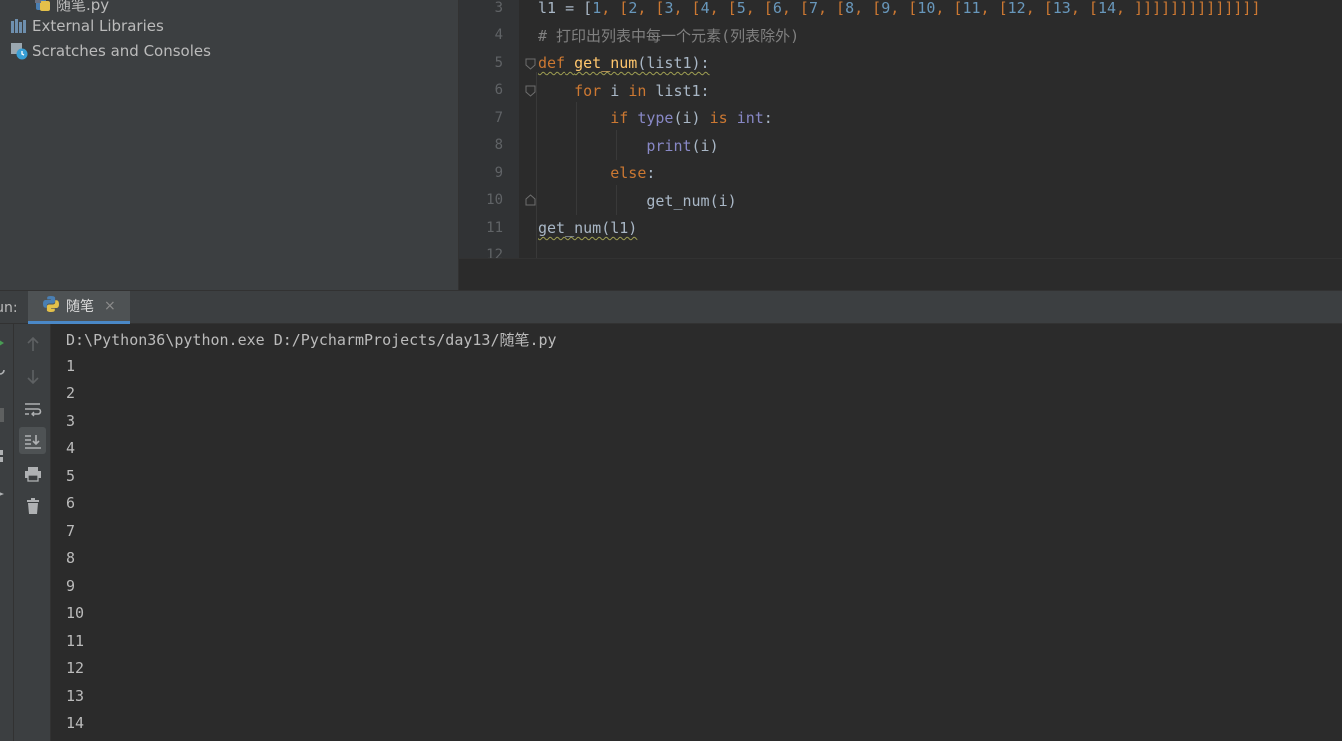  I want to click on indent-guide, so click(536, 165).